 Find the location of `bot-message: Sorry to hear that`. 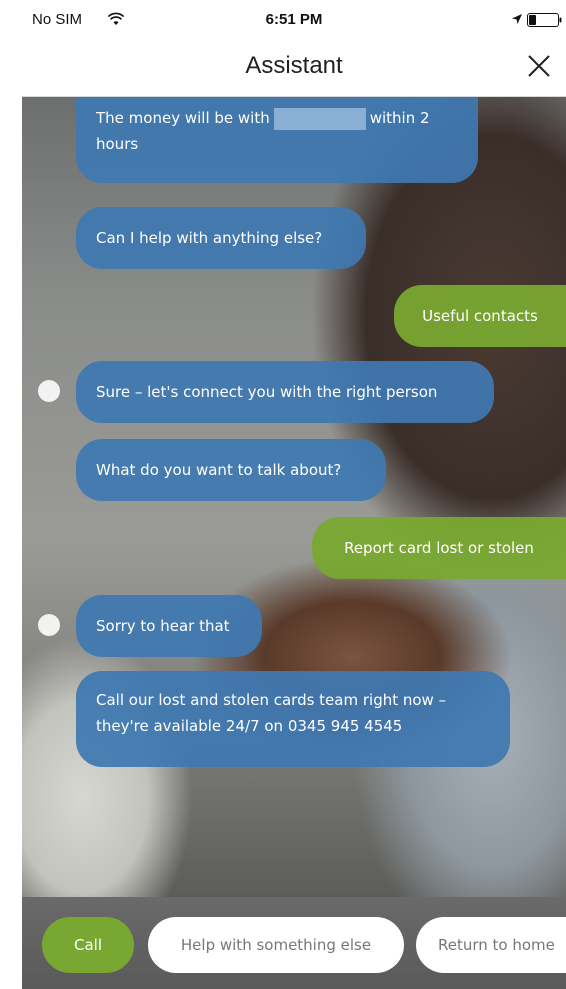

bot-message: Sorry to hear that is located at coordinates (169, 626).